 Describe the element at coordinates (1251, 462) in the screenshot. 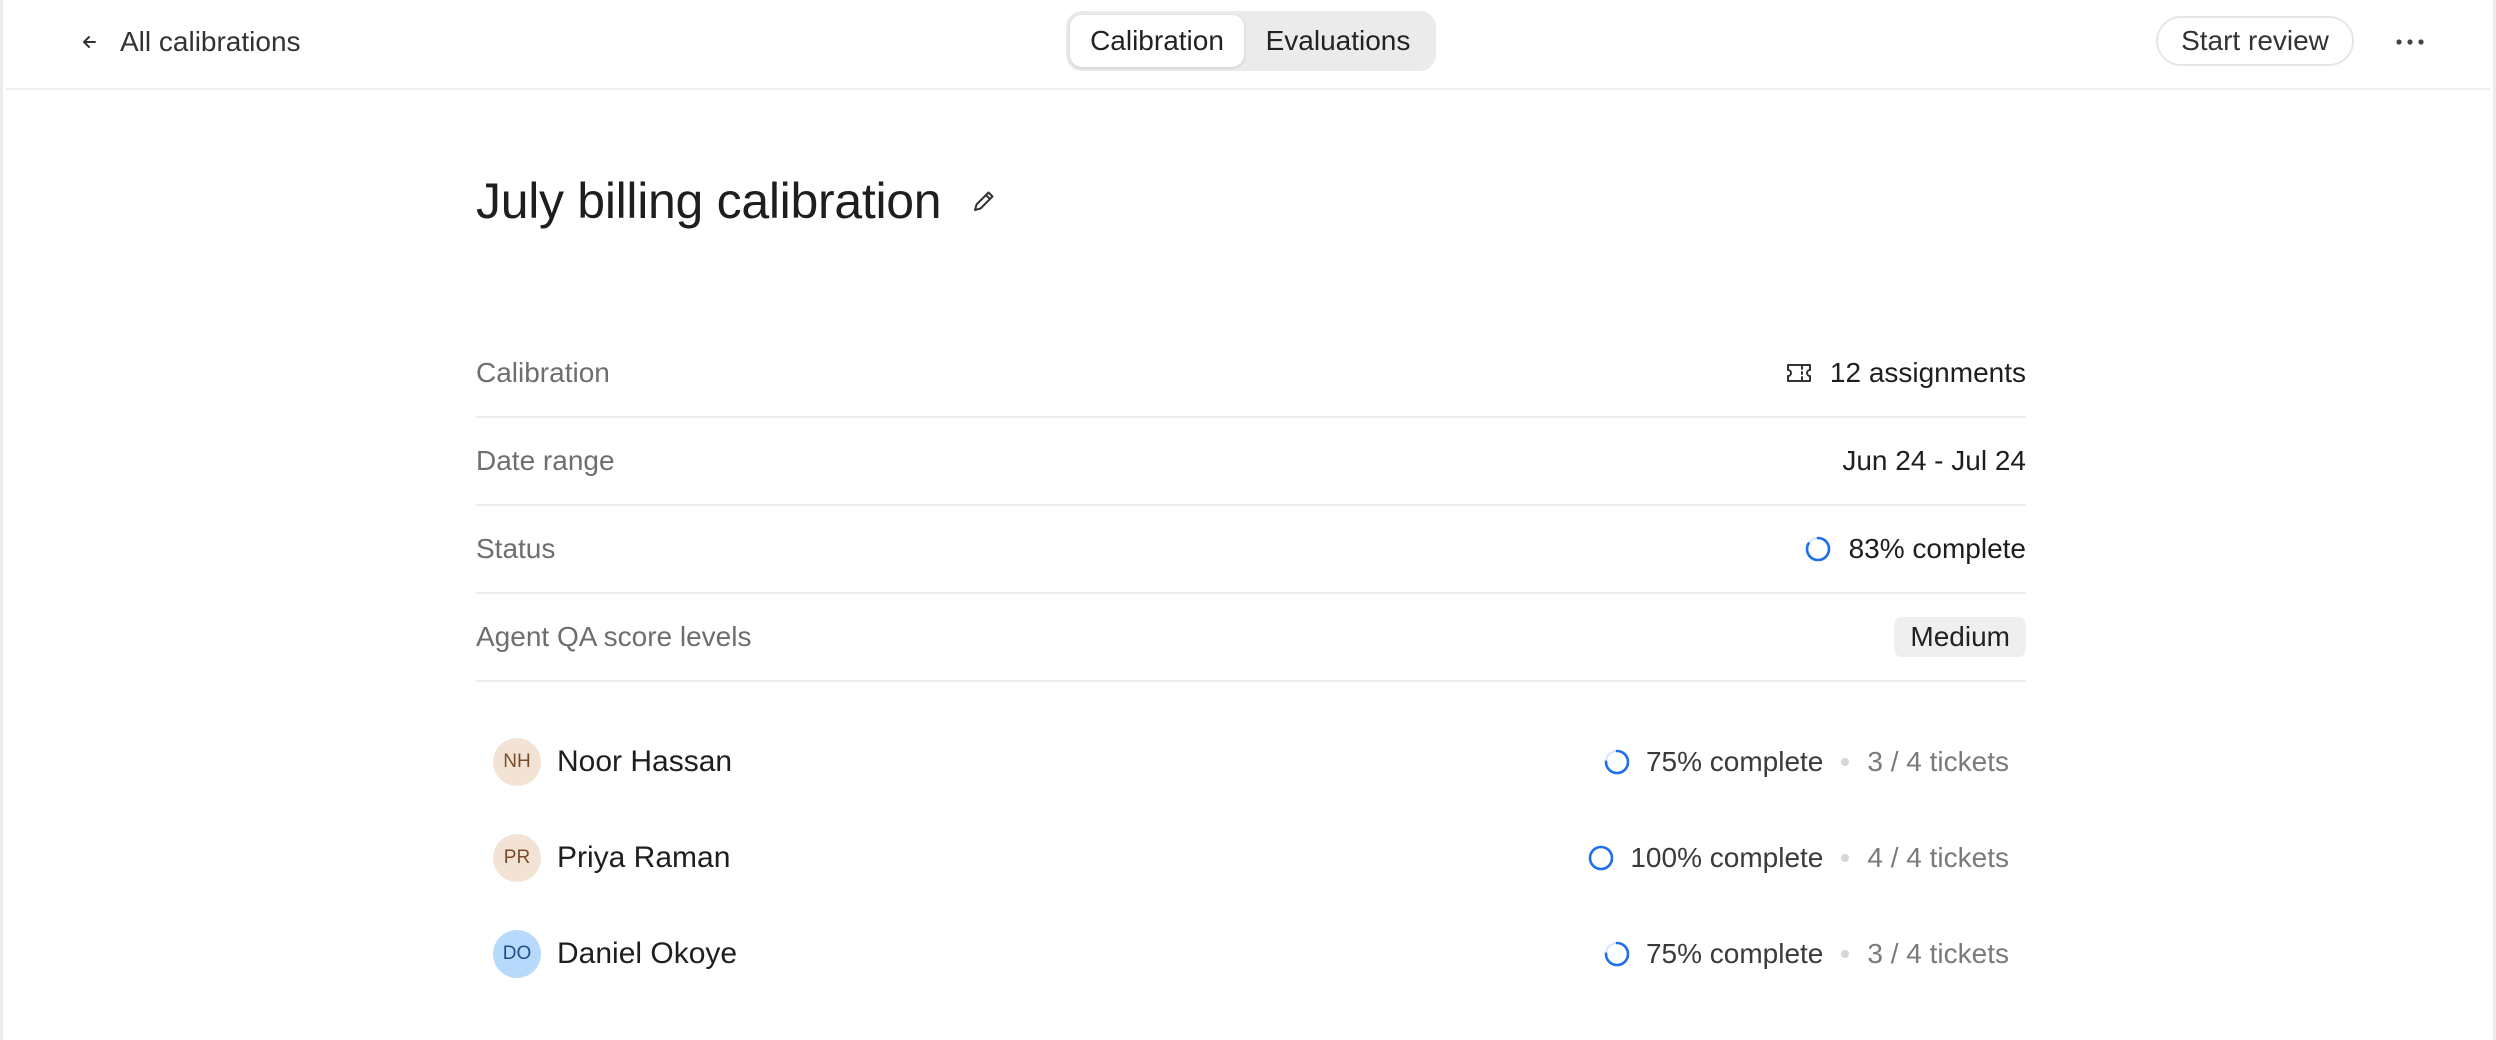

I see `property-row-date-range: Date range Jun 24 - Jul 24` at that location.